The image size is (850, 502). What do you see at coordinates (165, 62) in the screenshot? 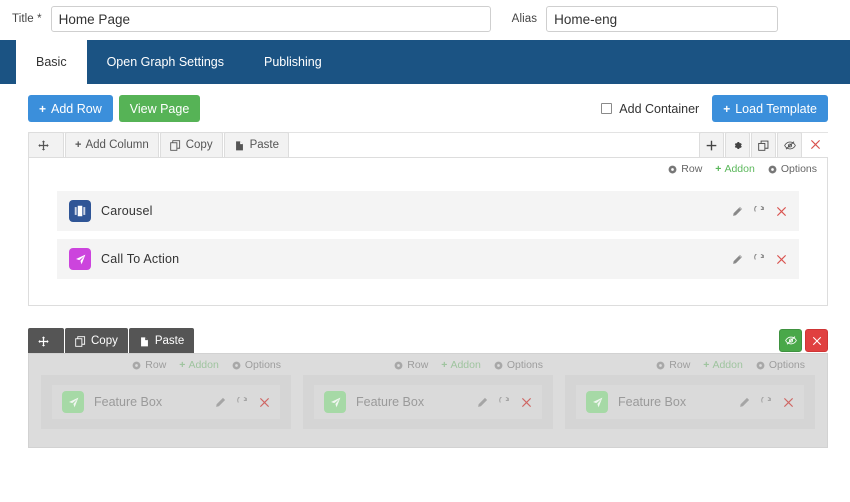
I see `tab-open-graph-settings: Open Graph Settings` at bounding box center [165, 62].